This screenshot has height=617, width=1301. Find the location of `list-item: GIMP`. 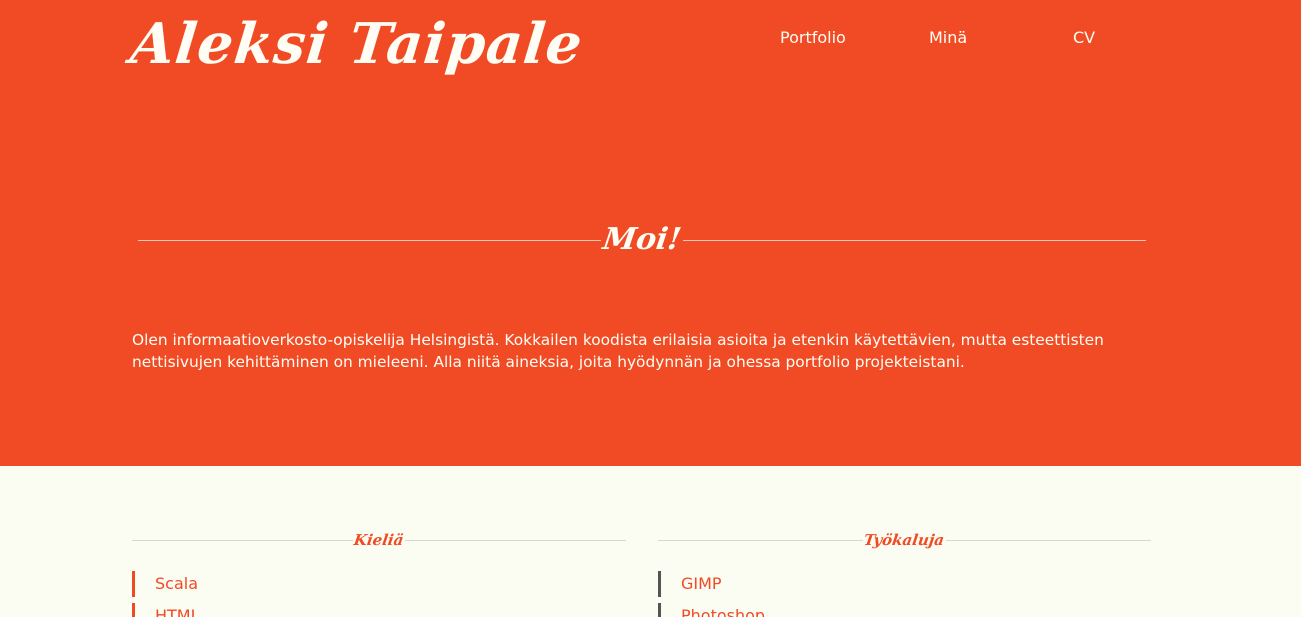

list-item: GIMP is located at coordinates (711, 584).